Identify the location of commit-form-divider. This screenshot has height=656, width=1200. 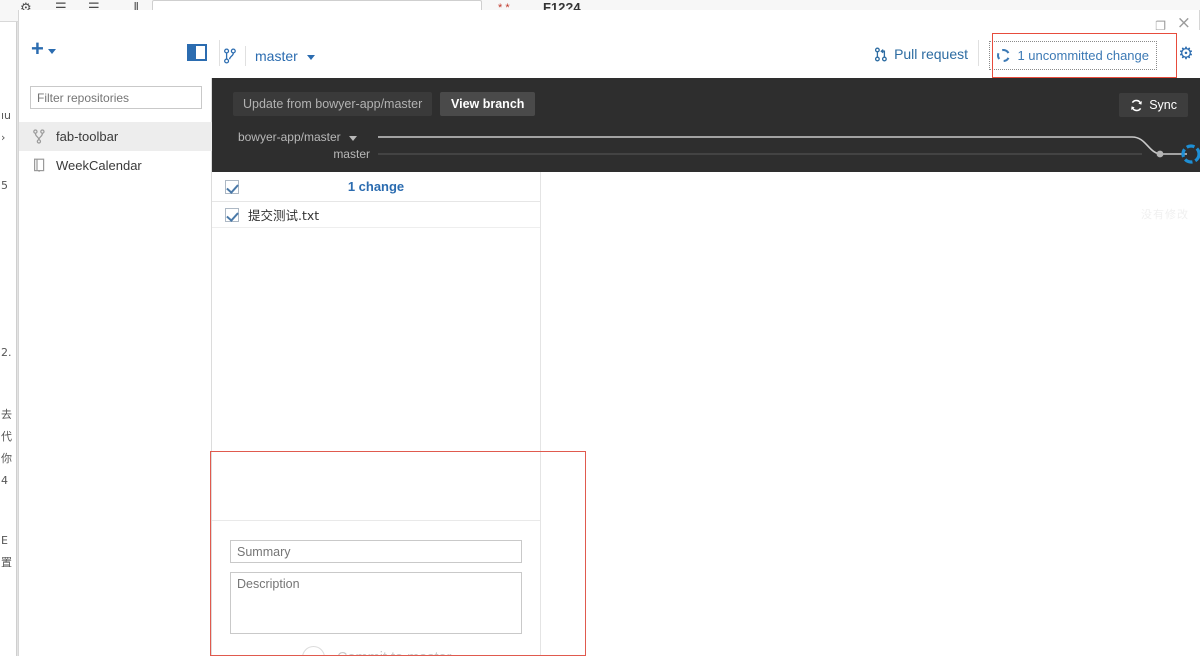
(376, 520).